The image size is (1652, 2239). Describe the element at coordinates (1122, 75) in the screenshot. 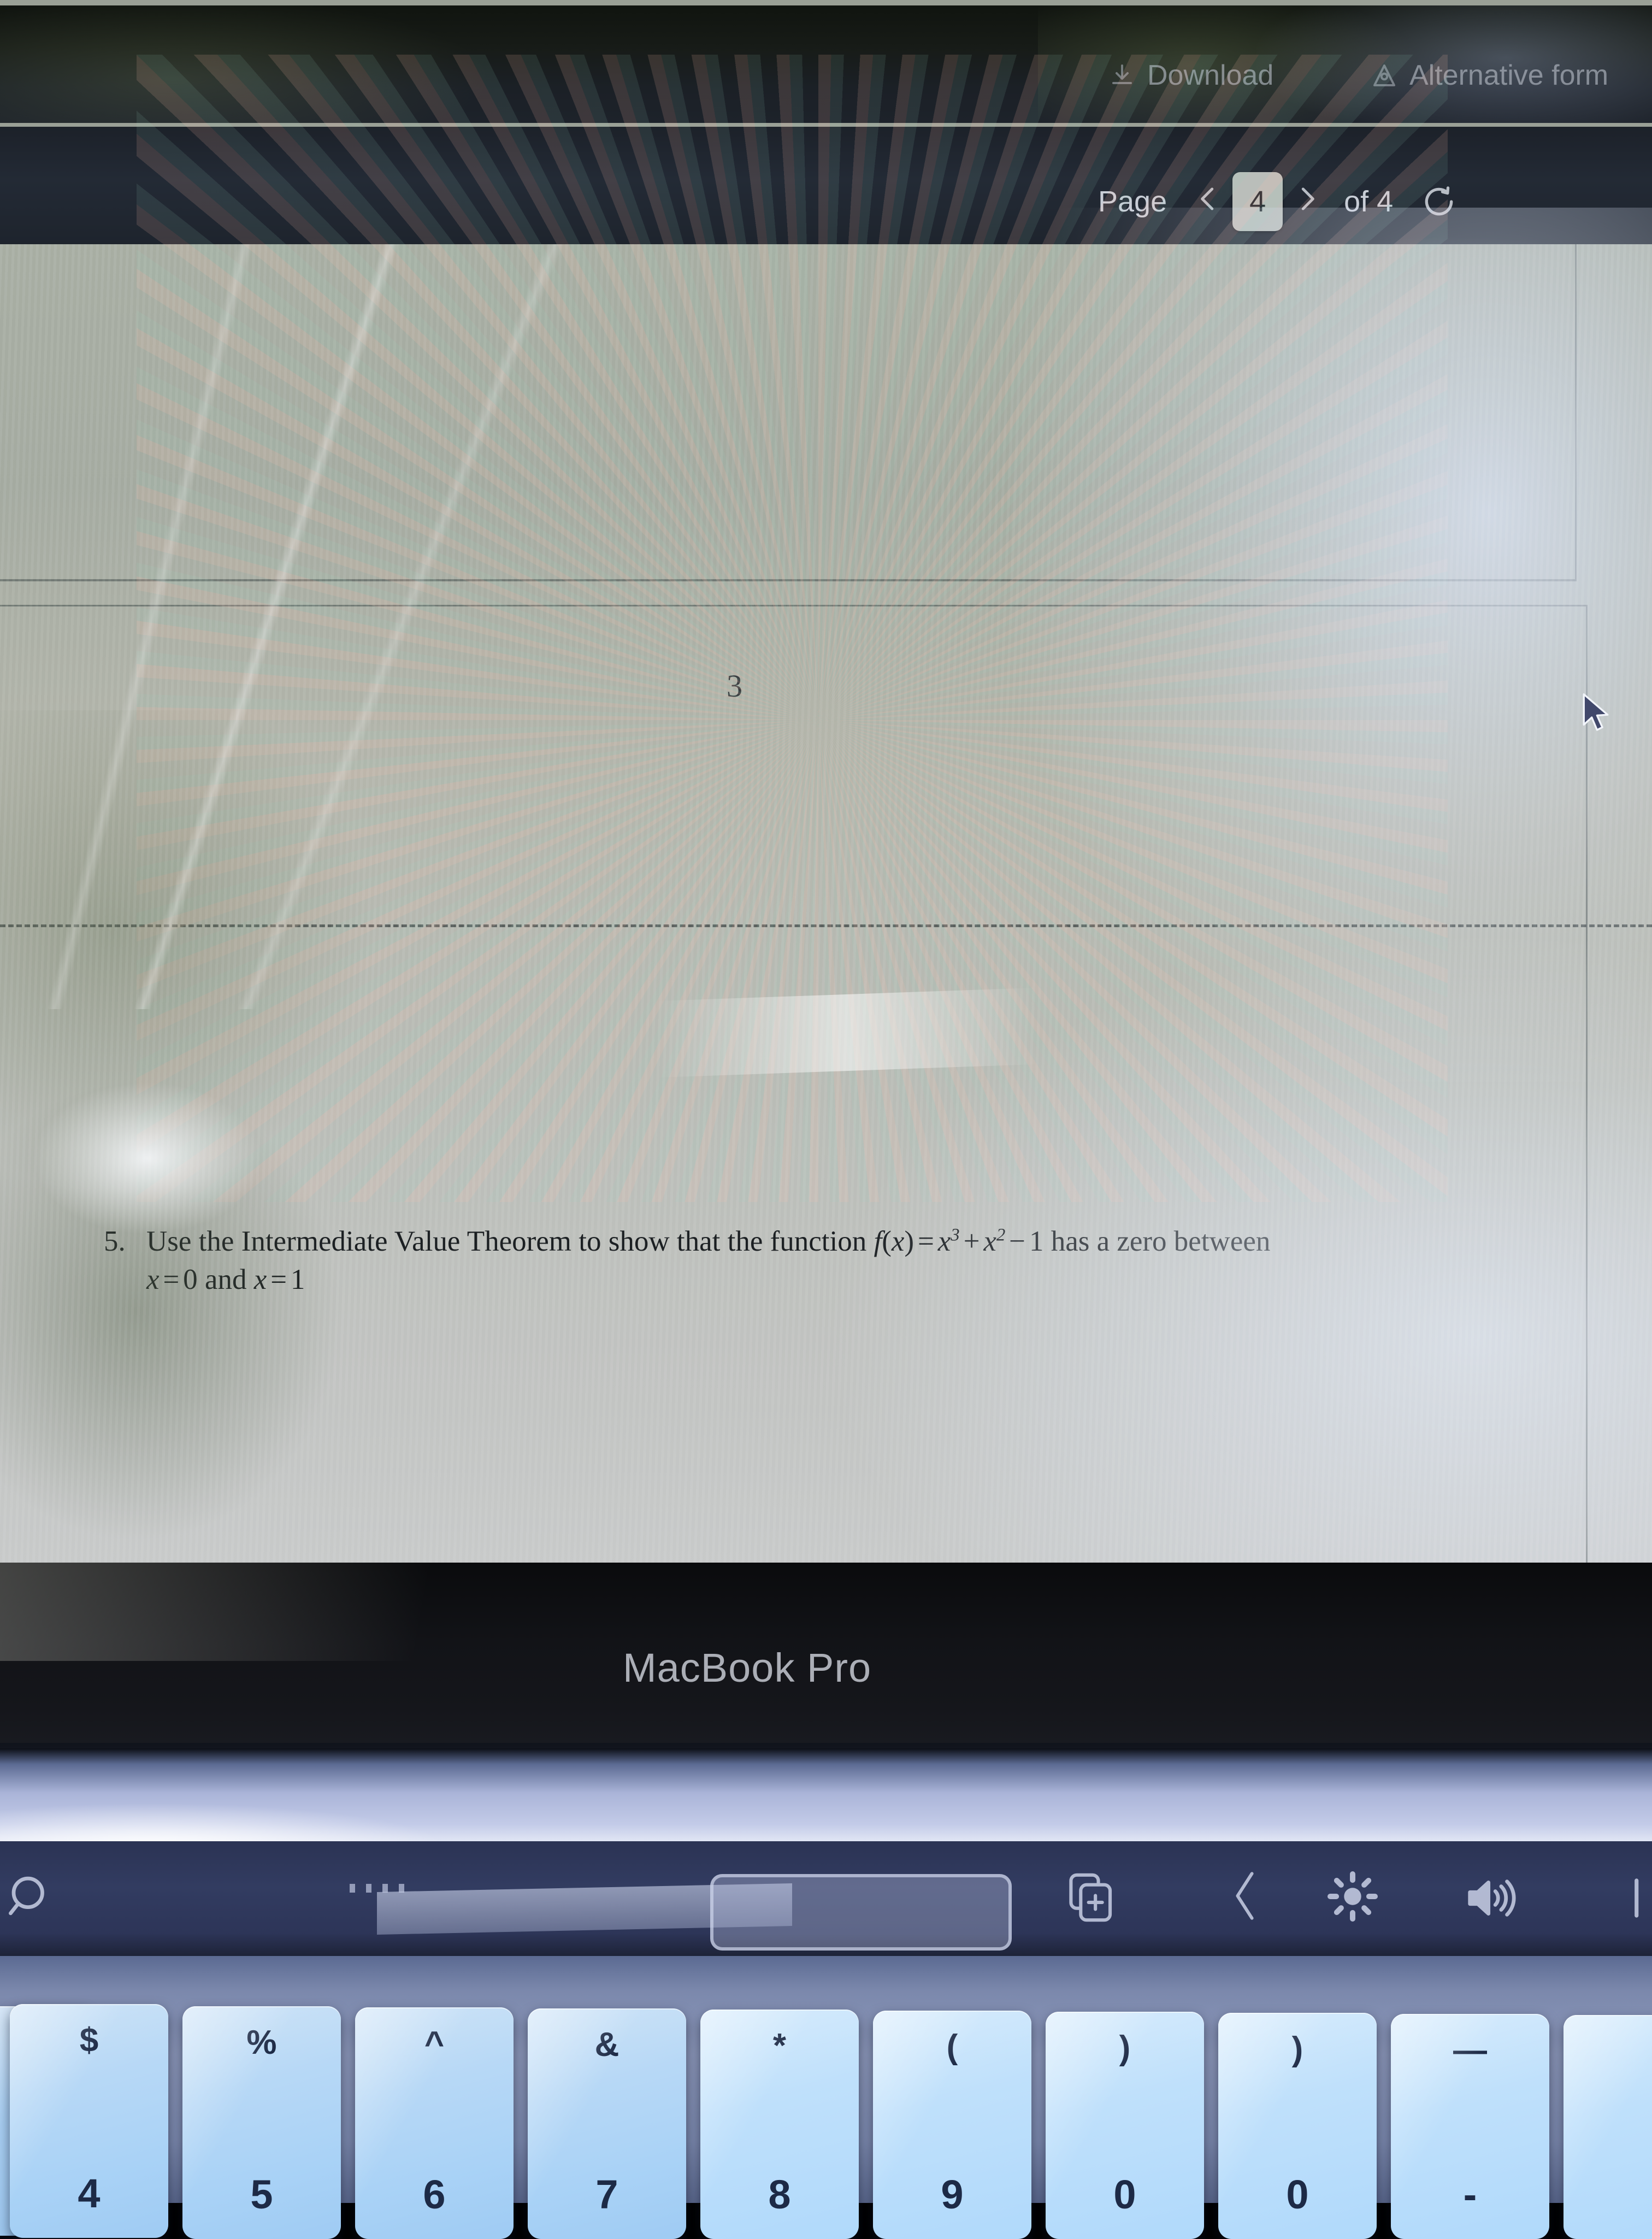

I see `download-icon` at that location.